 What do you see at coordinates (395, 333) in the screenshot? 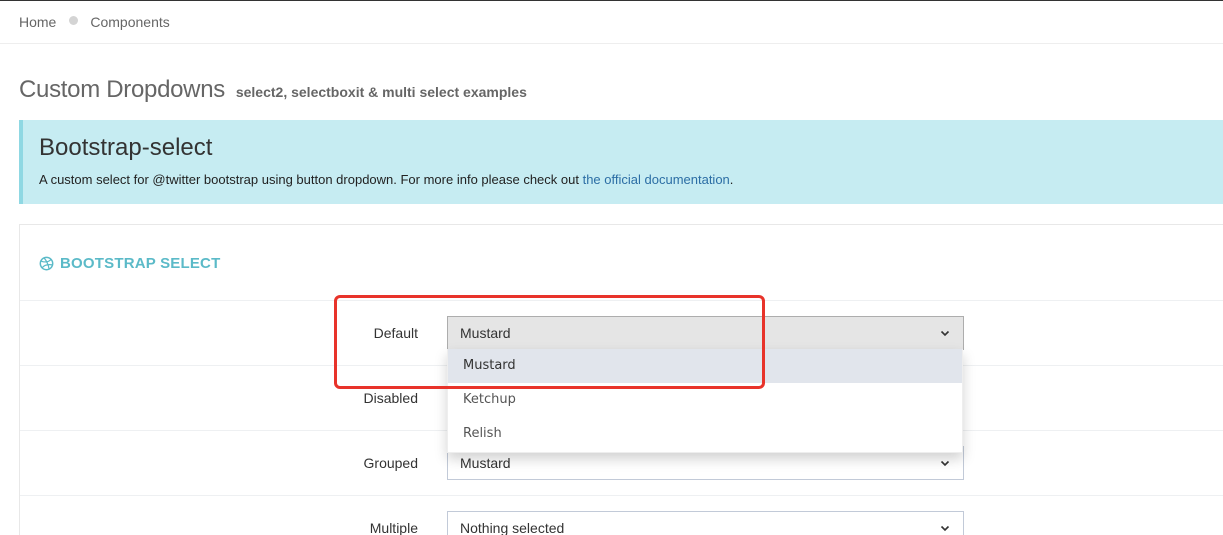
I see `default-label: Default` at bounding box center [395, 333].